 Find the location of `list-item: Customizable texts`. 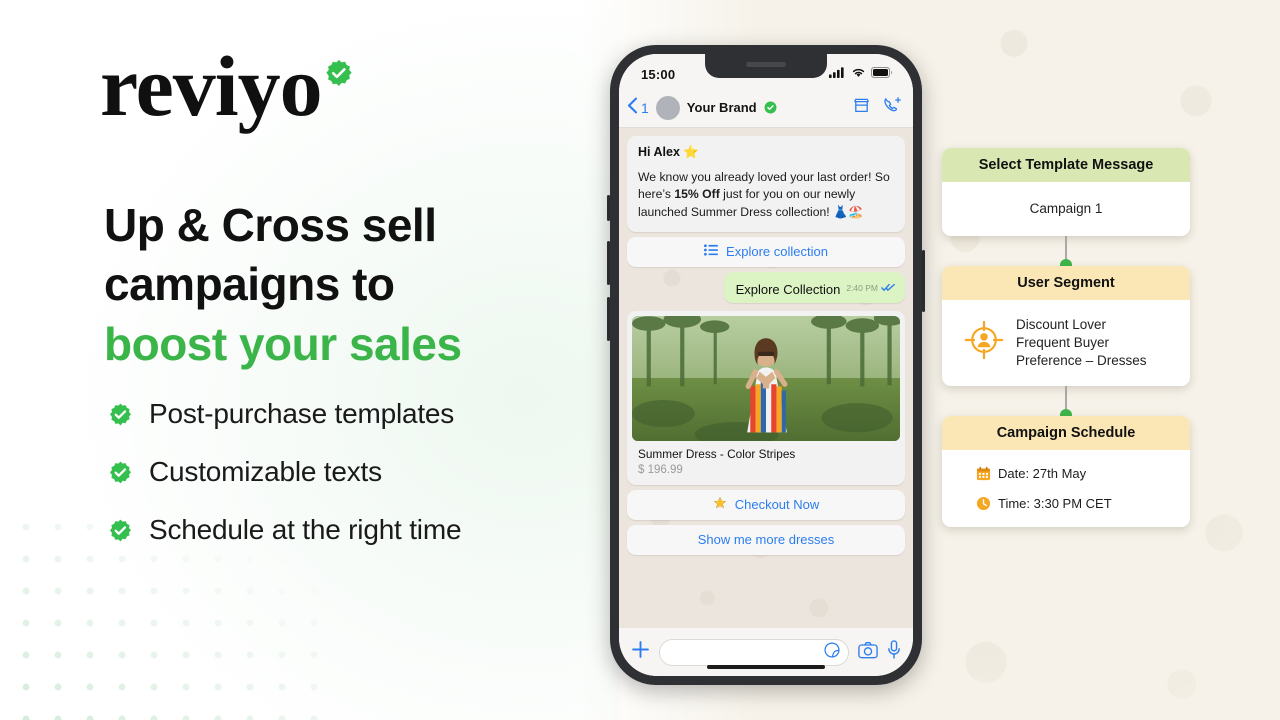

list-item: Customizable texts is located at coordinates (348, 472).